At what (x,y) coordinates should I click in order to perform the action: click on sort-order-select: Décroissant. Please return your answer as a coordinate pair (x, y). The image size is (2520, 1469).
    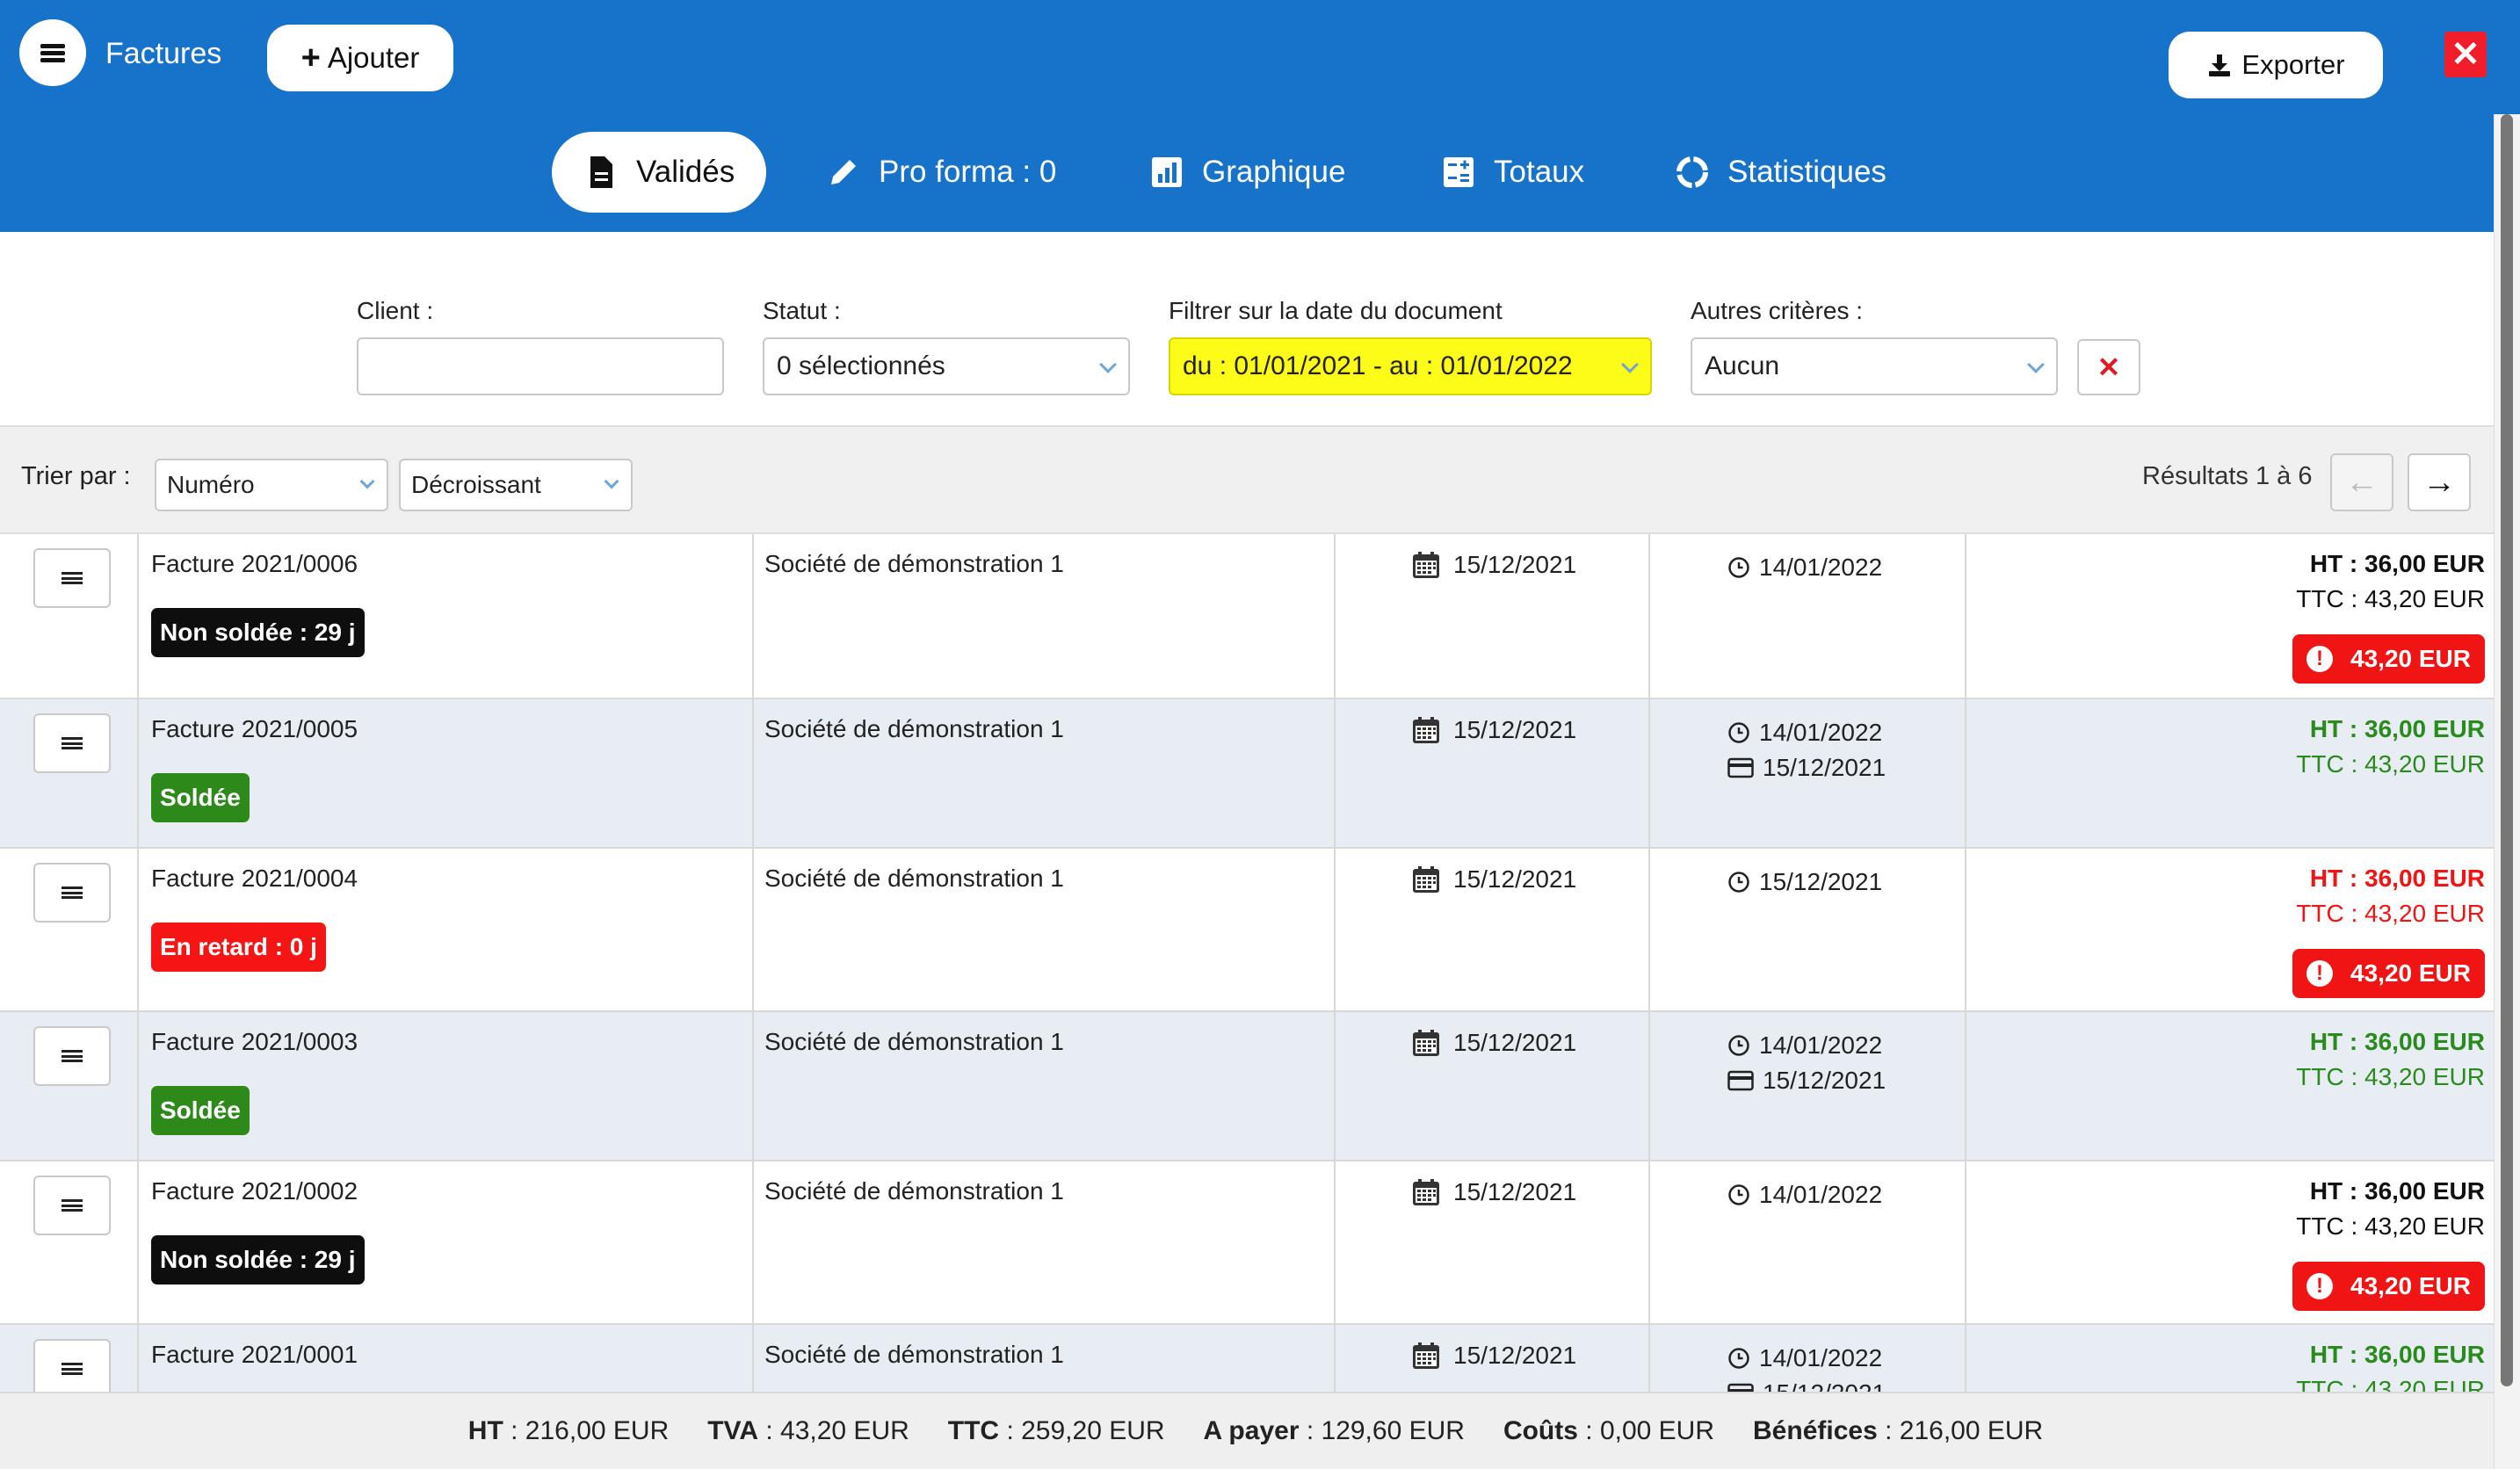
    Looking at the image, I should click on (516, 485).